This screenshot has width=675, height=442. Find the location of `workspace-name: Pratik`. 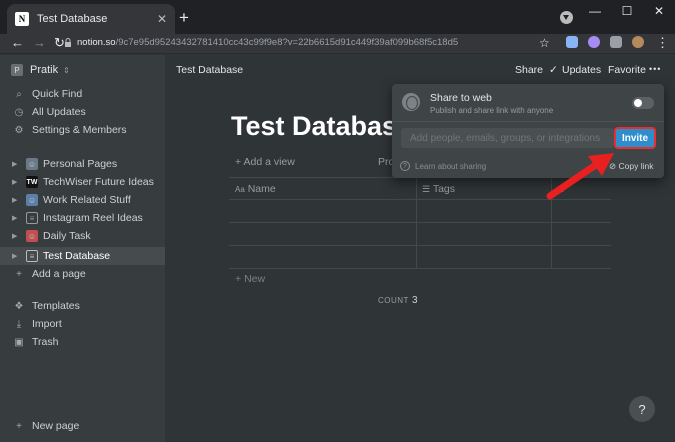

workspace-name: Pratik is located at coordinates (44, 70).